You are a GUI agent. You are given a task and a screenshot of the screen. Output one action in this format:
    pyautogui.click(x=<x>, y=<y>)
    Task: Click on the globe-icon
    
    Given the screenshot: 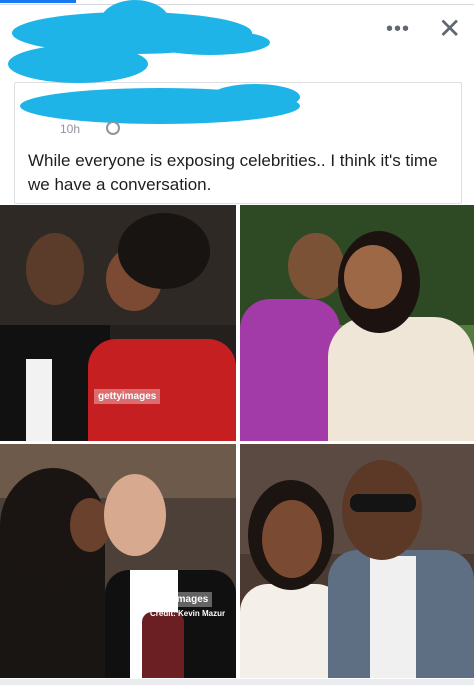 What is the action you would take?
    pyautogui.click(x=113, y=128)
    